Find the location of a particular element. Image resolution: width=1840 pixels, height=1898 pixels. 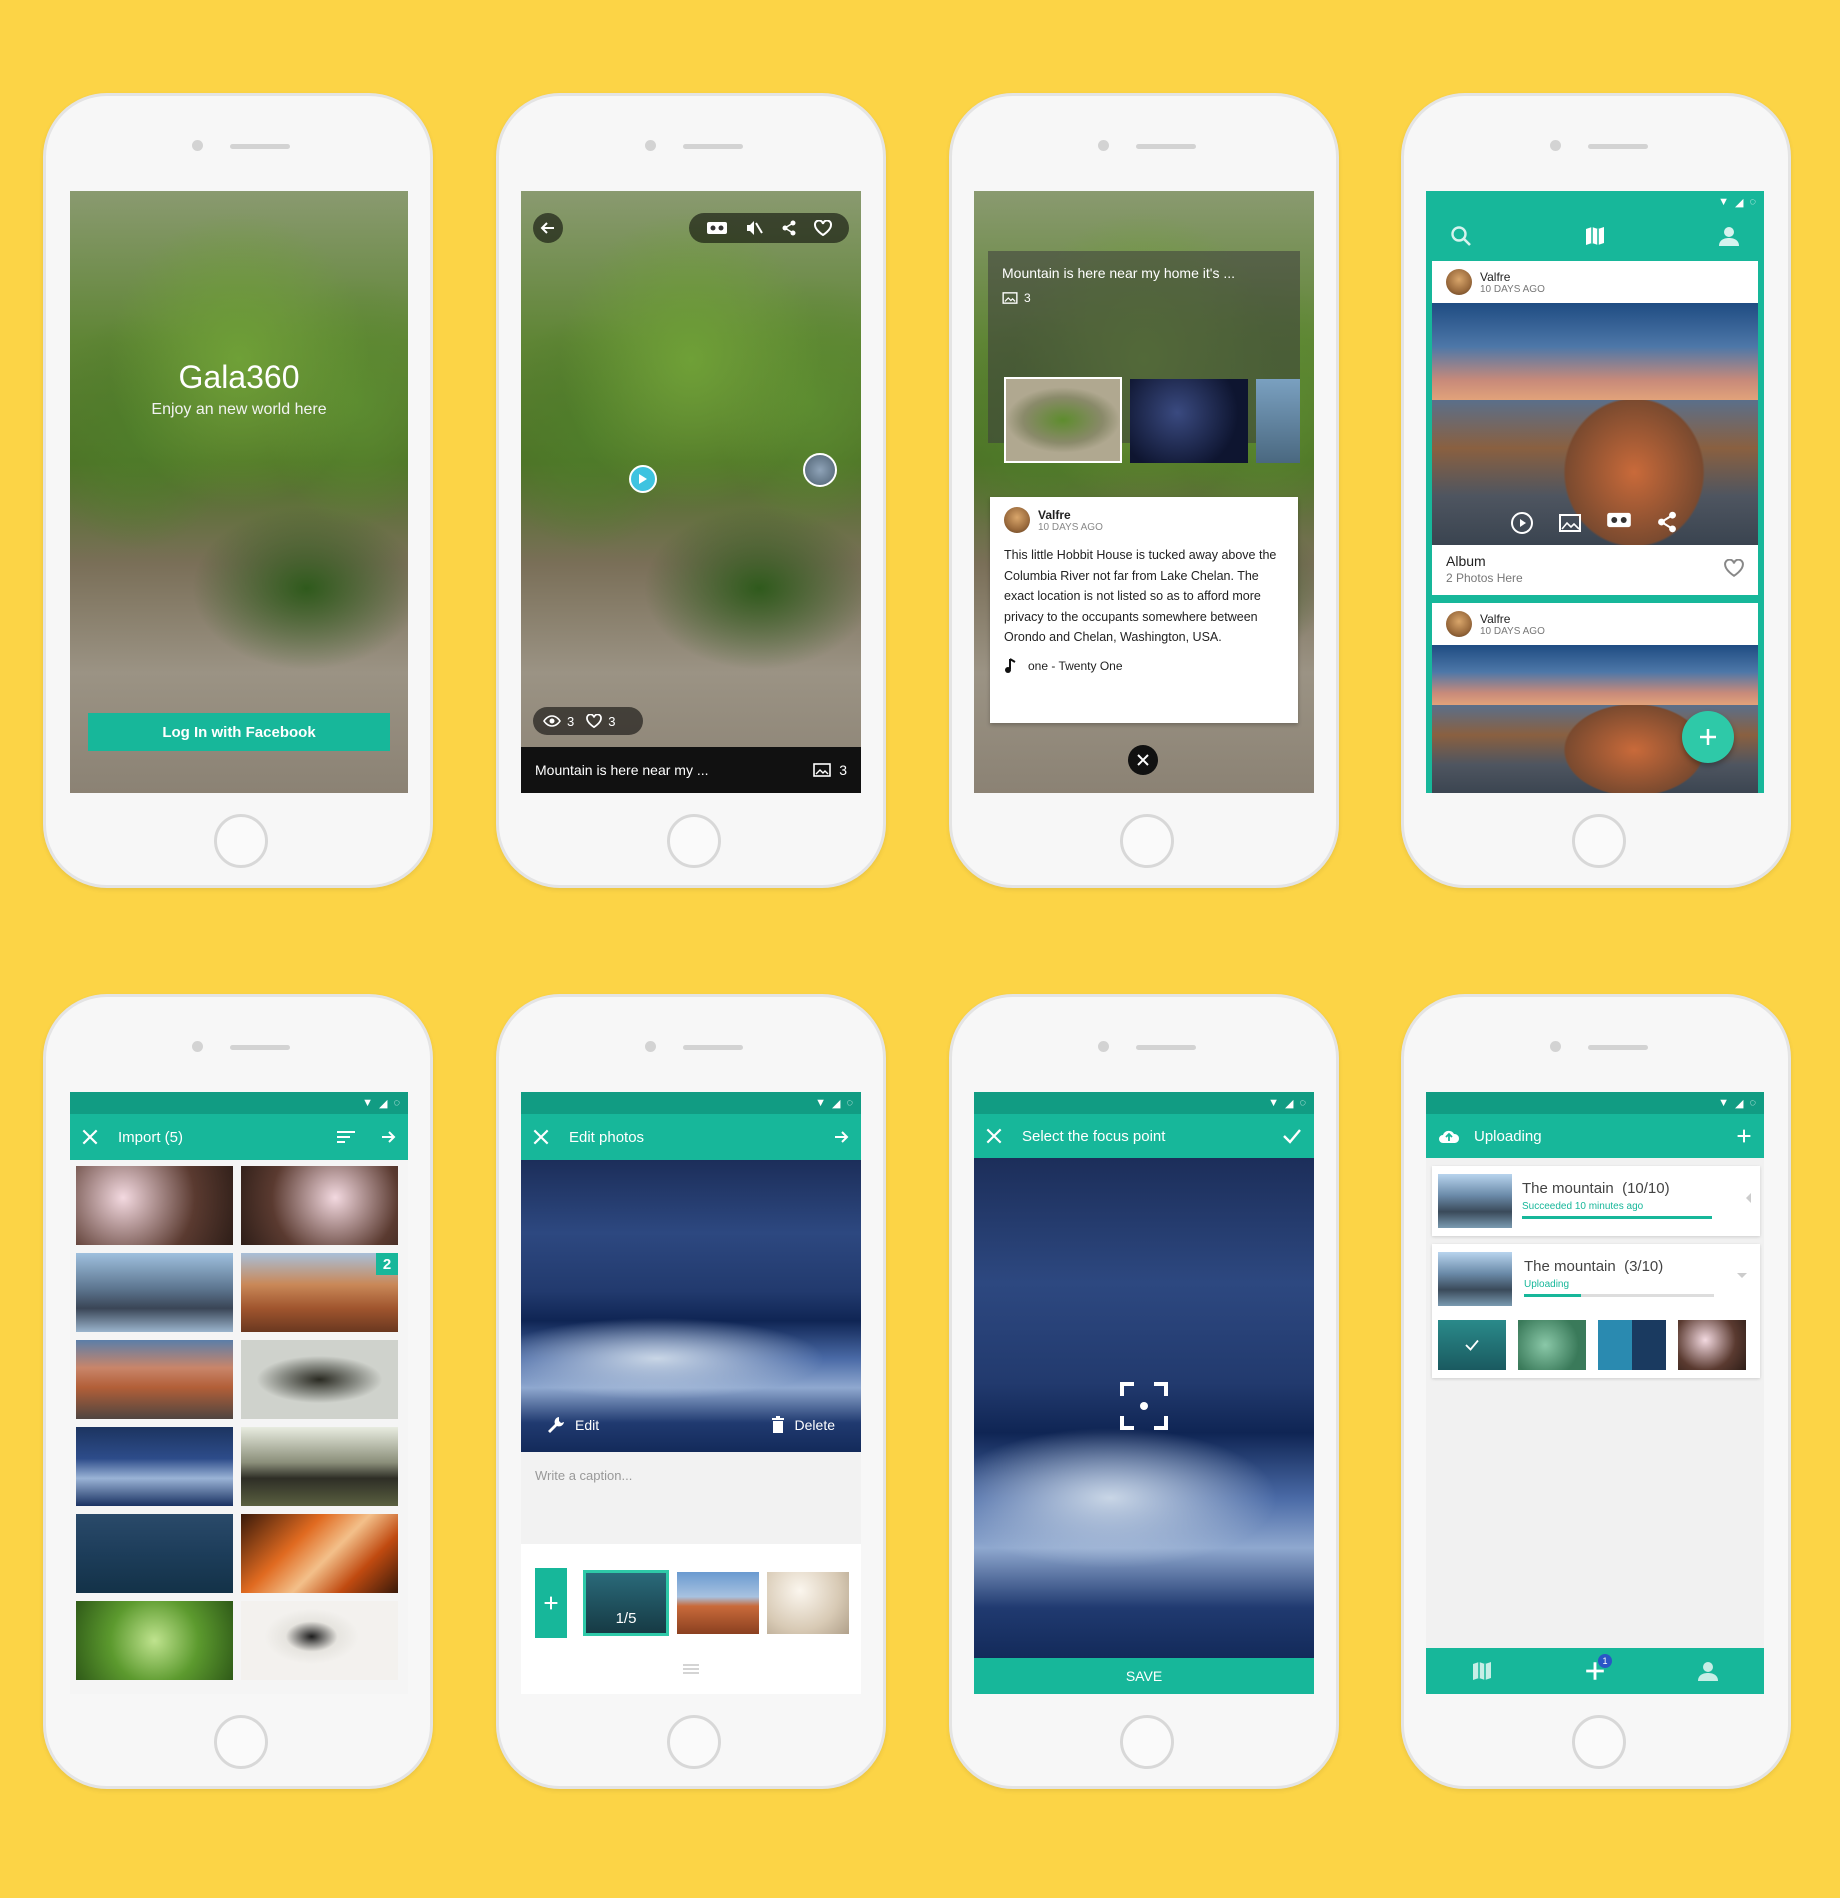

back-button is located at coordinates (548, 228).